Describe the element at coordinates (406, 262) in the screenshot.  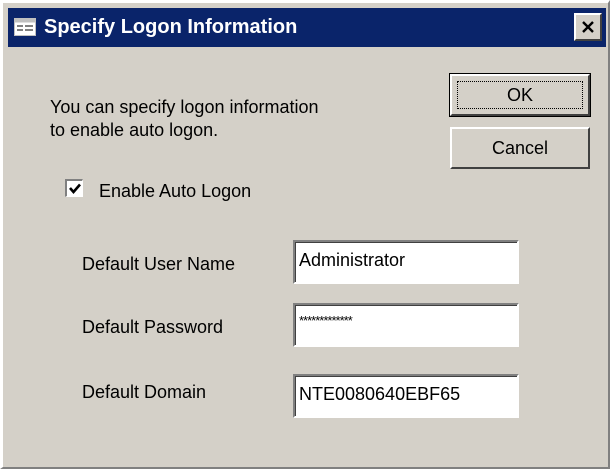
I see `user-name-field: Administrator` at that location.